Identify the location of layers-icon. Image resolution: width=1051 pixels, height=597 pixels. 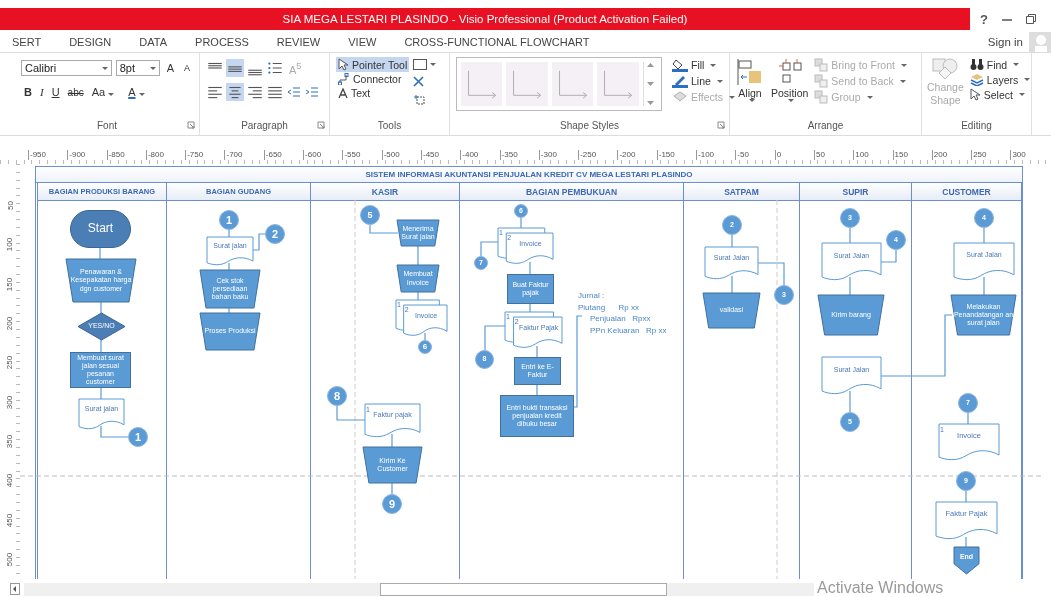
(976, 79).